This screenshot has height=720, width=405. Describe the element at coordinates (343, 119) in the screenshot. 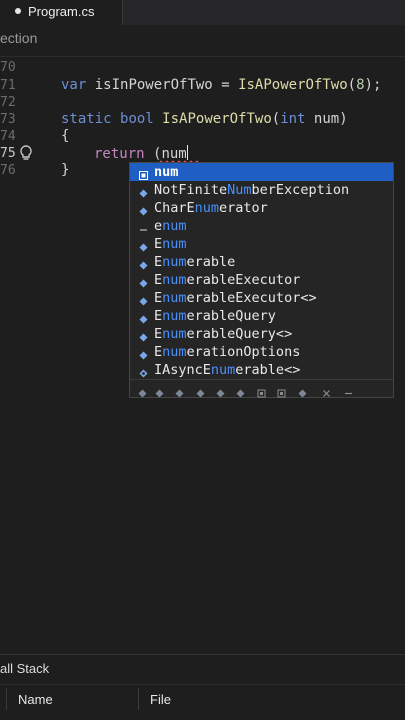

I see `paren: )` at that location.